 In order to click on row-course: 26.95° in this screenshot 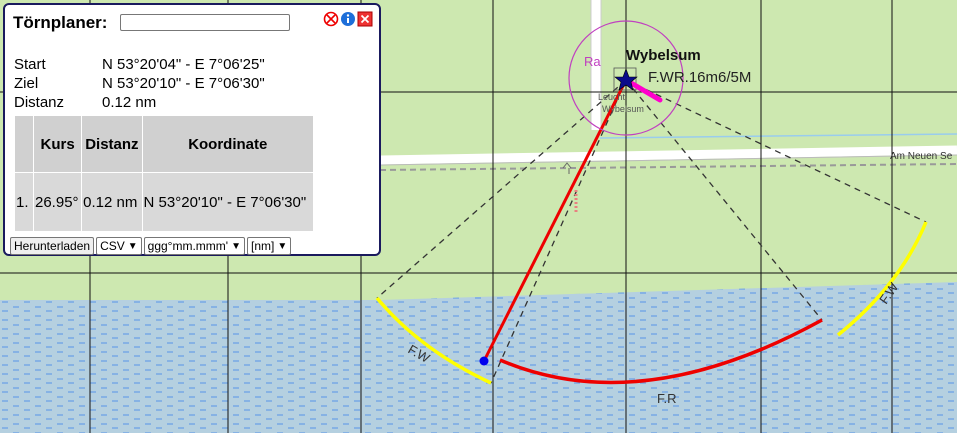, I will do `click(57, 202)`.